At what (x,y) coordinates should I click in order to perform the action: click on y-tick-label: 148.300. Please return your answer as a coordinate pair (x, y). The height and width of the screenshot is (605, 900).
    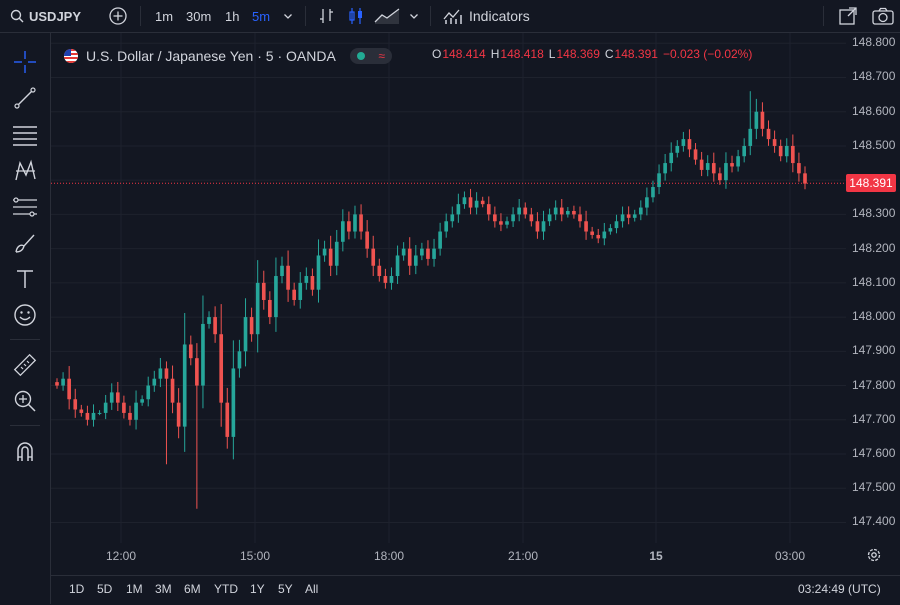
    Looking at the image, I should click on (874, 213).